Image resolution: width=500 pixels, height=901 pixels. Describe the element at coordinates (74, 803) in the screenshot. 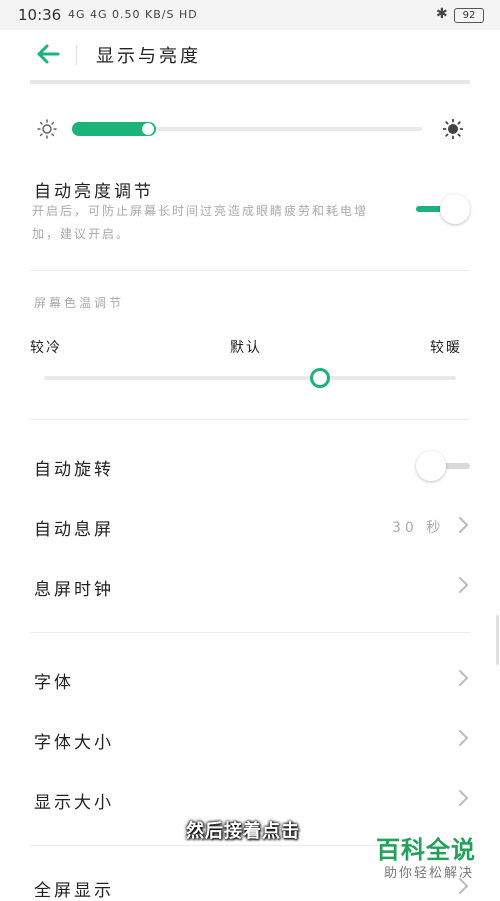

I see `display-size-title: 显示大小` at that location.